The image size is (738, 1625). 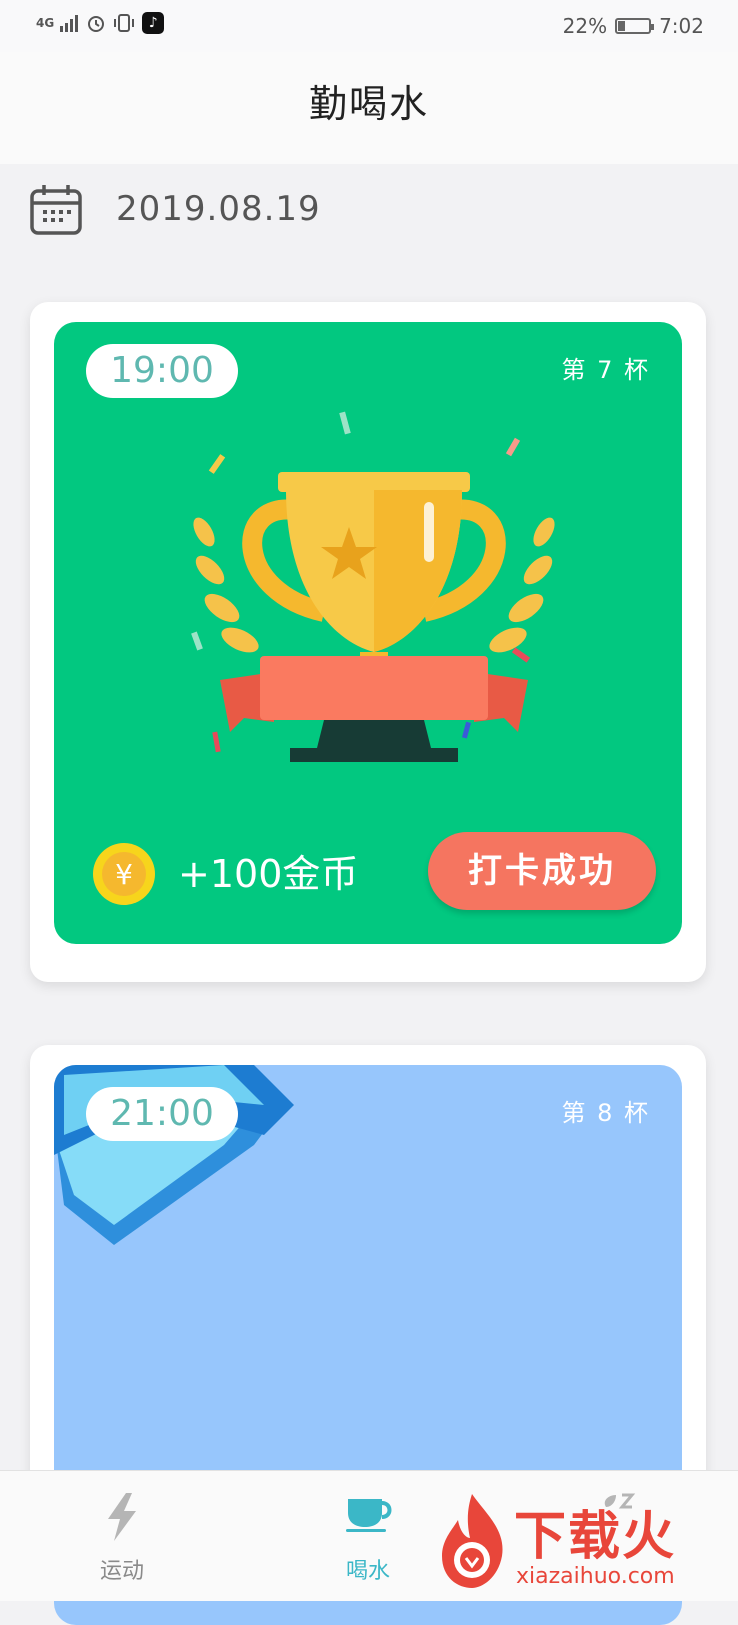 What do you see at coordinates (373, 586) in the screenshot?
I see `trophy-icon` at bounding box center [373, 586].